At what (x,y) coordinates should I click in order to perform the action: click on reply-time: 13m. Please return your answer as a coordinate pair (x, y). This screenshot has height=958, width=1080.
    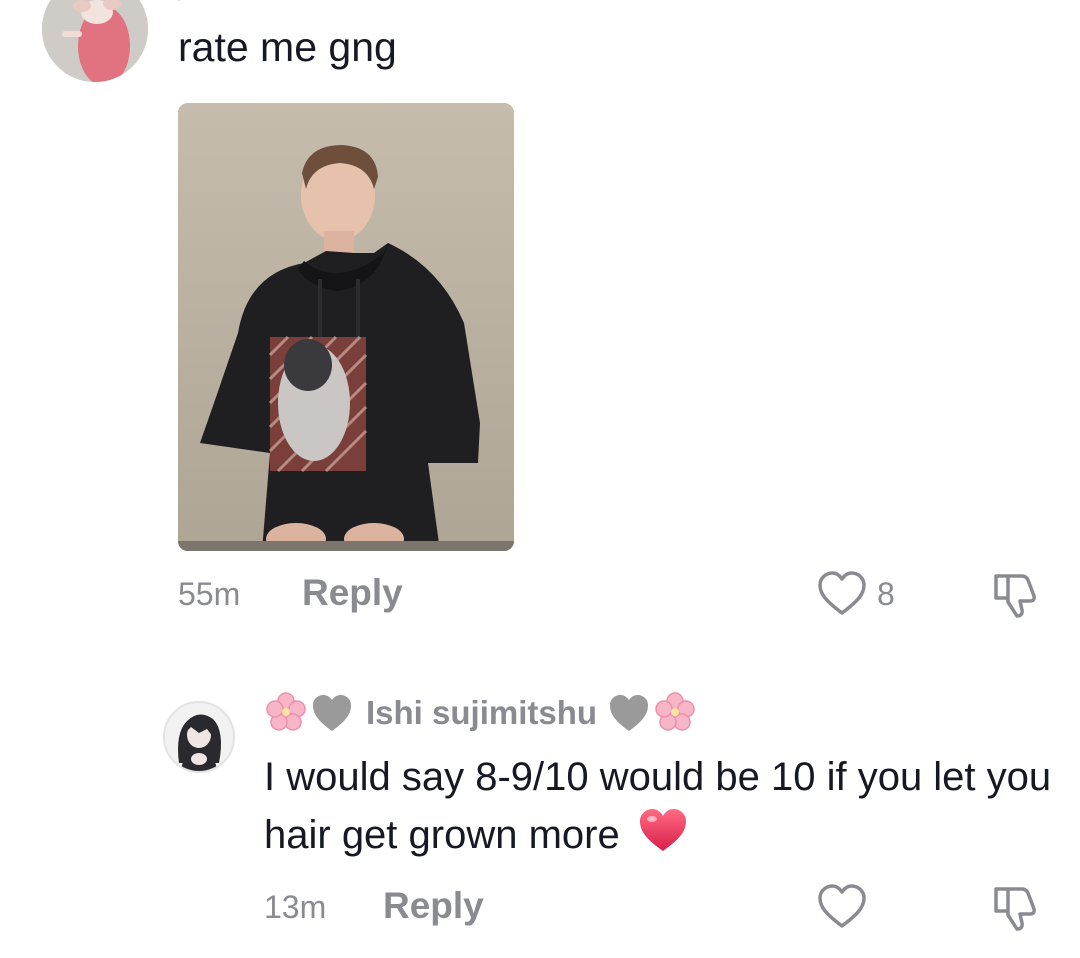
    Looking at the image, I should click on (295, 907).